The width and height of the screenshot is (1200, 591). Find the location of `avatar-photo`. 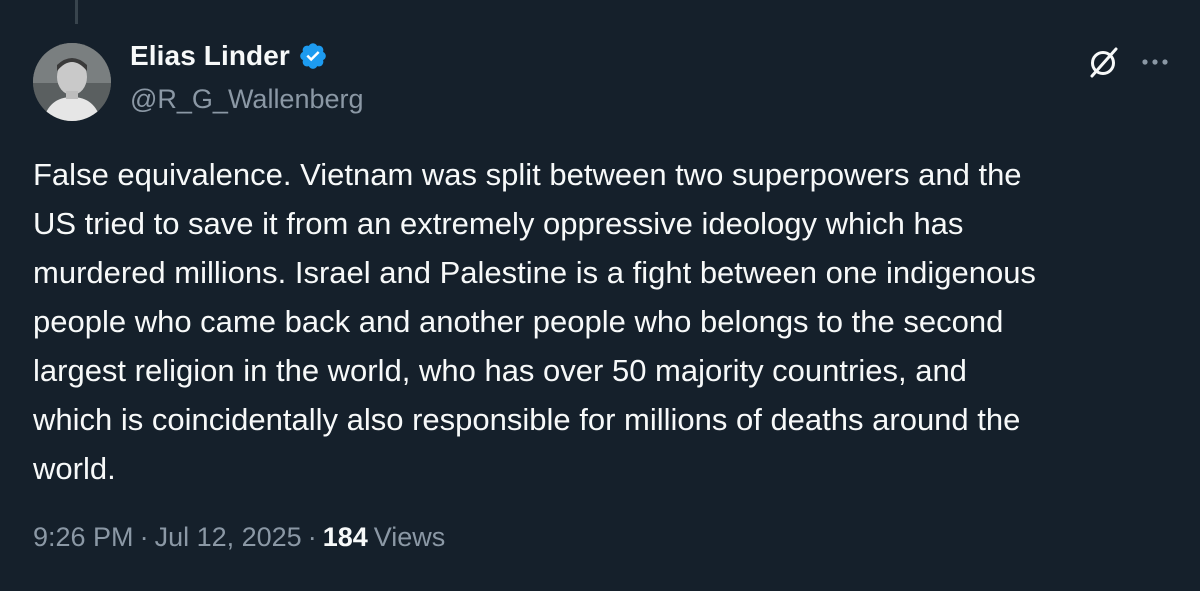

avatar-photo is located at coordinates (72, 82).